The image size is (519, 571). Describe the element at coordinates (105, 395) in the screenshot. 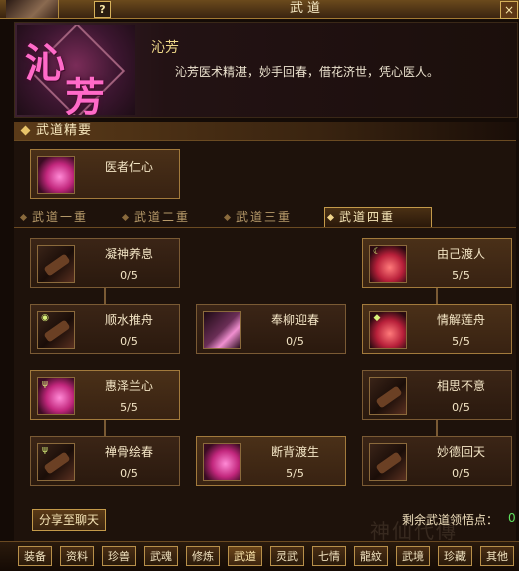

I see `skill-node: ψ 惠泽兰心 5/5` at that location.